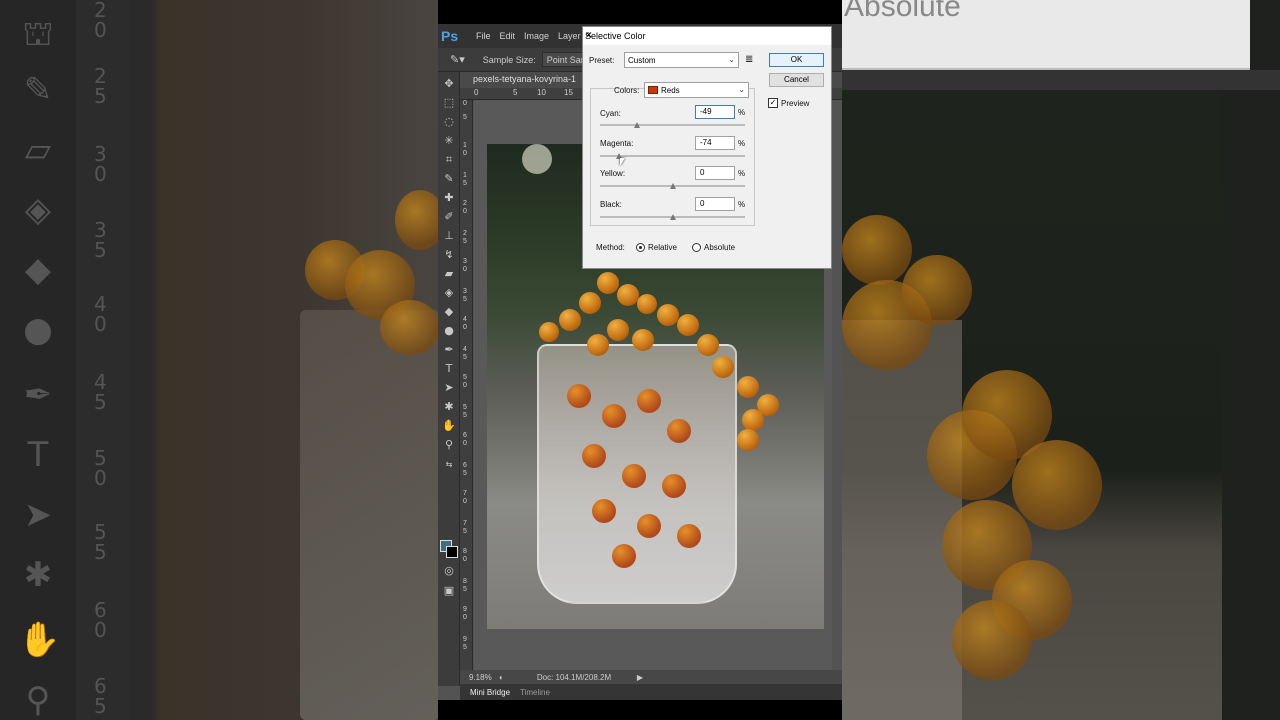  What do you see at coordinates (449, 426) in the screenshot?
I see `hand-tool-icon: ✋` at bounding box center [449, 426].